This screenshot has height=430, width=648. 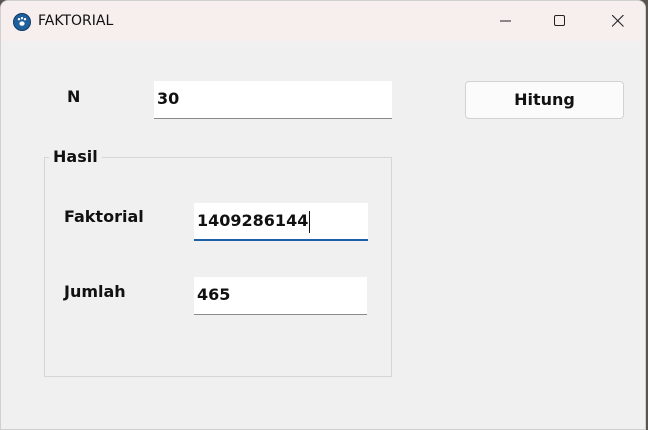 I want to click on minimize-button, so click(x=506, y=21).